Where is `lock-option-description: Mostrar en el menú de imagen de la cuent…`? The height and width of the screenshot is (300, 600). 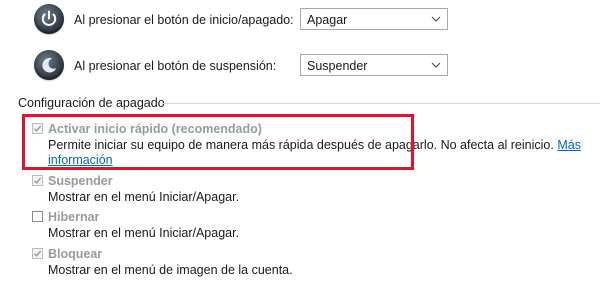 lock-option-description: Mostrar en el menú de imagen de la cuent… is located at coordinates (170, 270).